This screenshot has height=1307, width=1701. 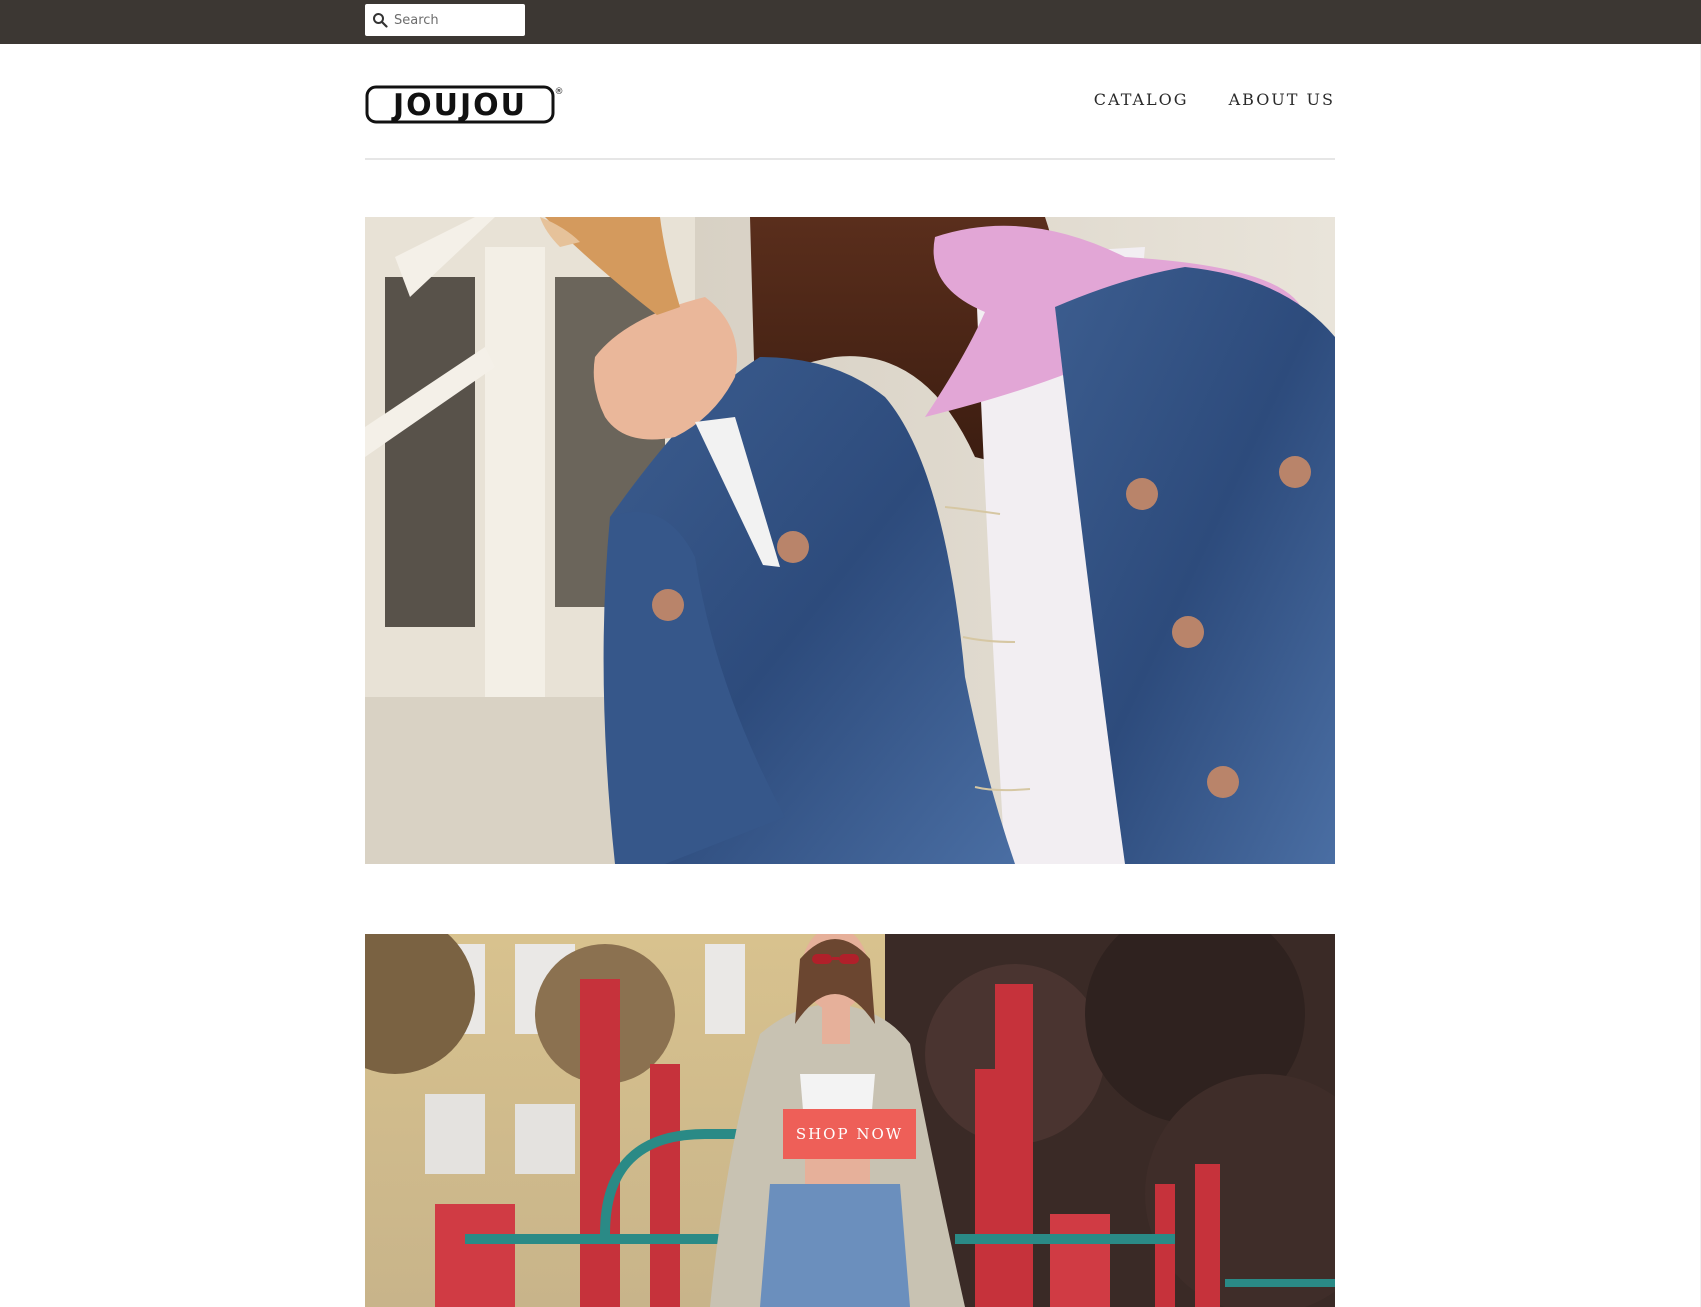 What do you see at coordinates (850, 22) in the screenshot?
I see `top-utility-bar` at bounding box center [850, 22].